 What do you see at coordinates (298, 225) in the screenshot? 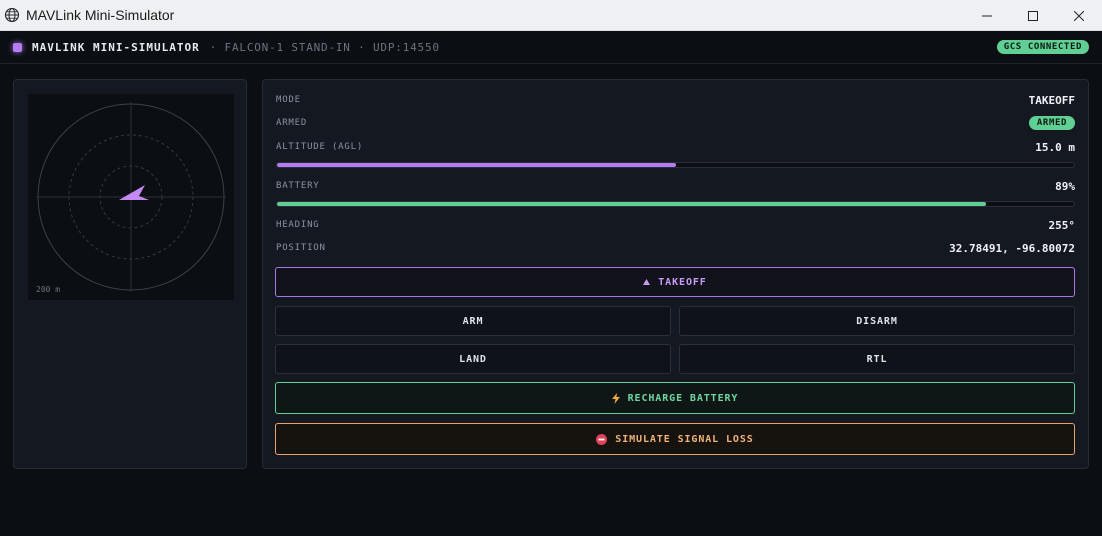
I see `heading-label: HEADING` at bounding box center [298, 225].